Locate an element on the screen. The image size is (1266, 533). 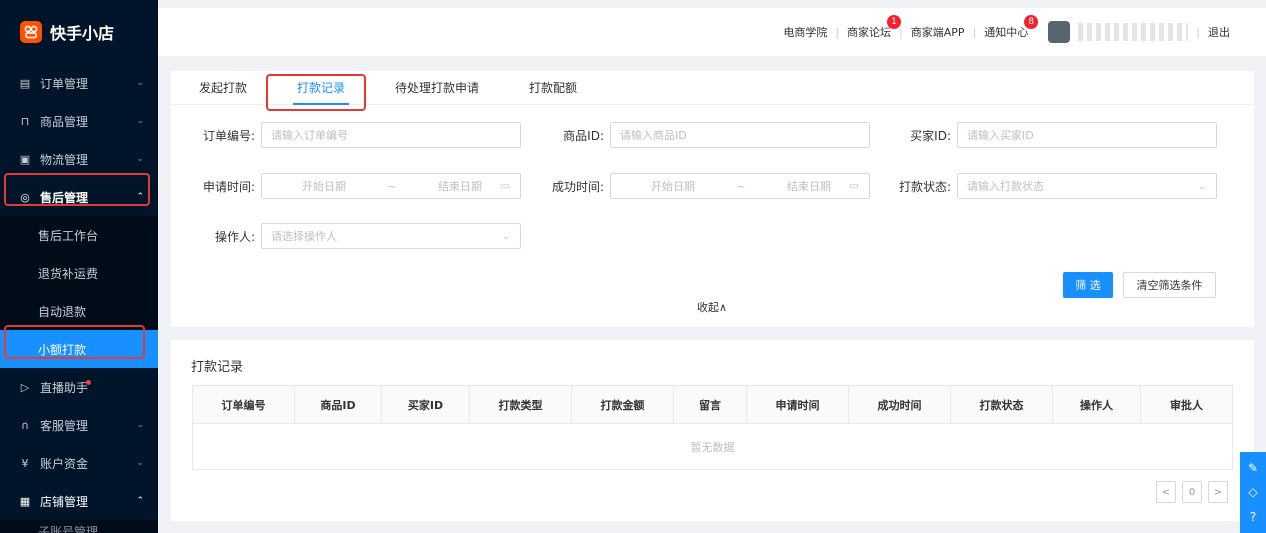
sidebar-item-live: ▷ 直播助手 is located at coordinates (79, 387).